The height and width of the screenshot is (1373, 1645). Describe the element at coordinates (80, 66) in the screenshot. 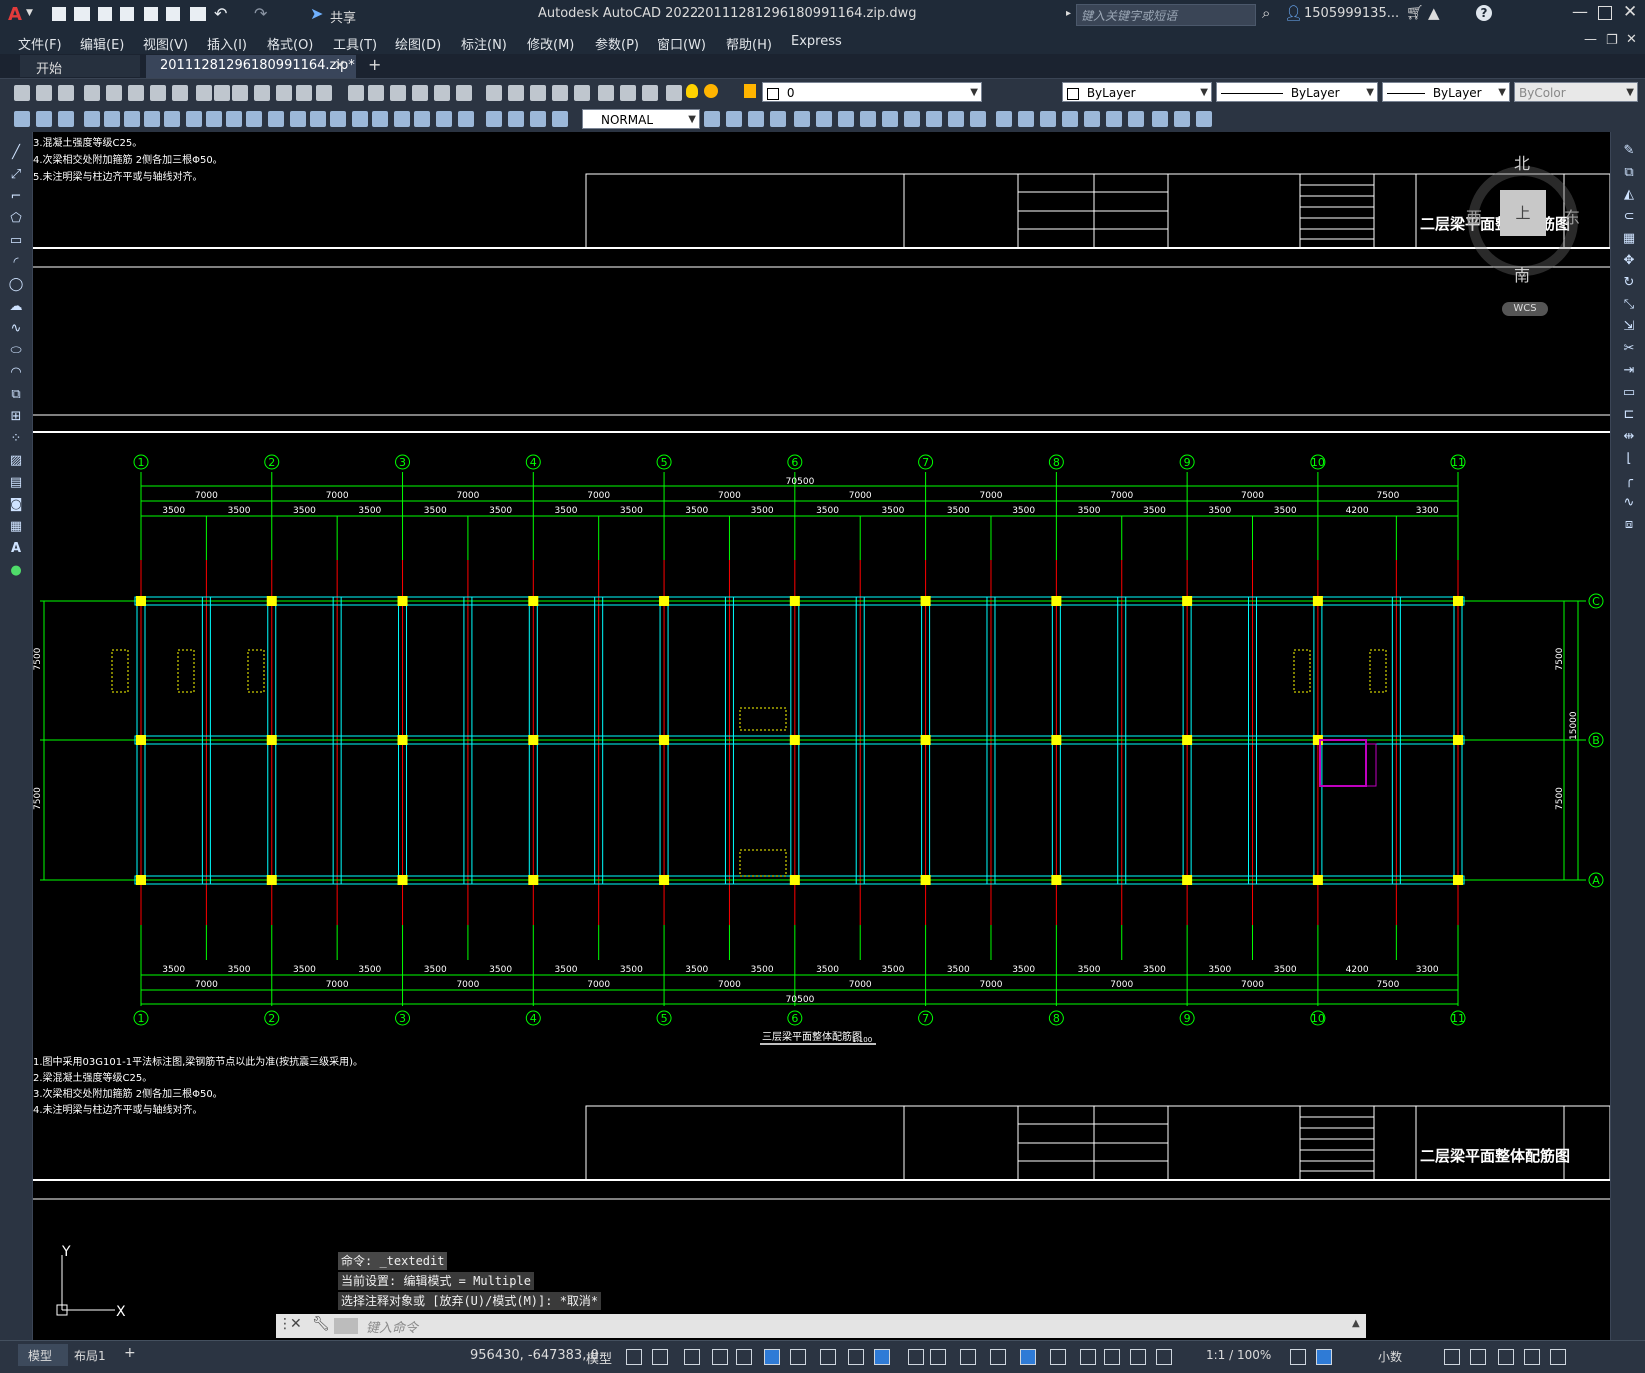

I see `tab-start: 开始` at that location.